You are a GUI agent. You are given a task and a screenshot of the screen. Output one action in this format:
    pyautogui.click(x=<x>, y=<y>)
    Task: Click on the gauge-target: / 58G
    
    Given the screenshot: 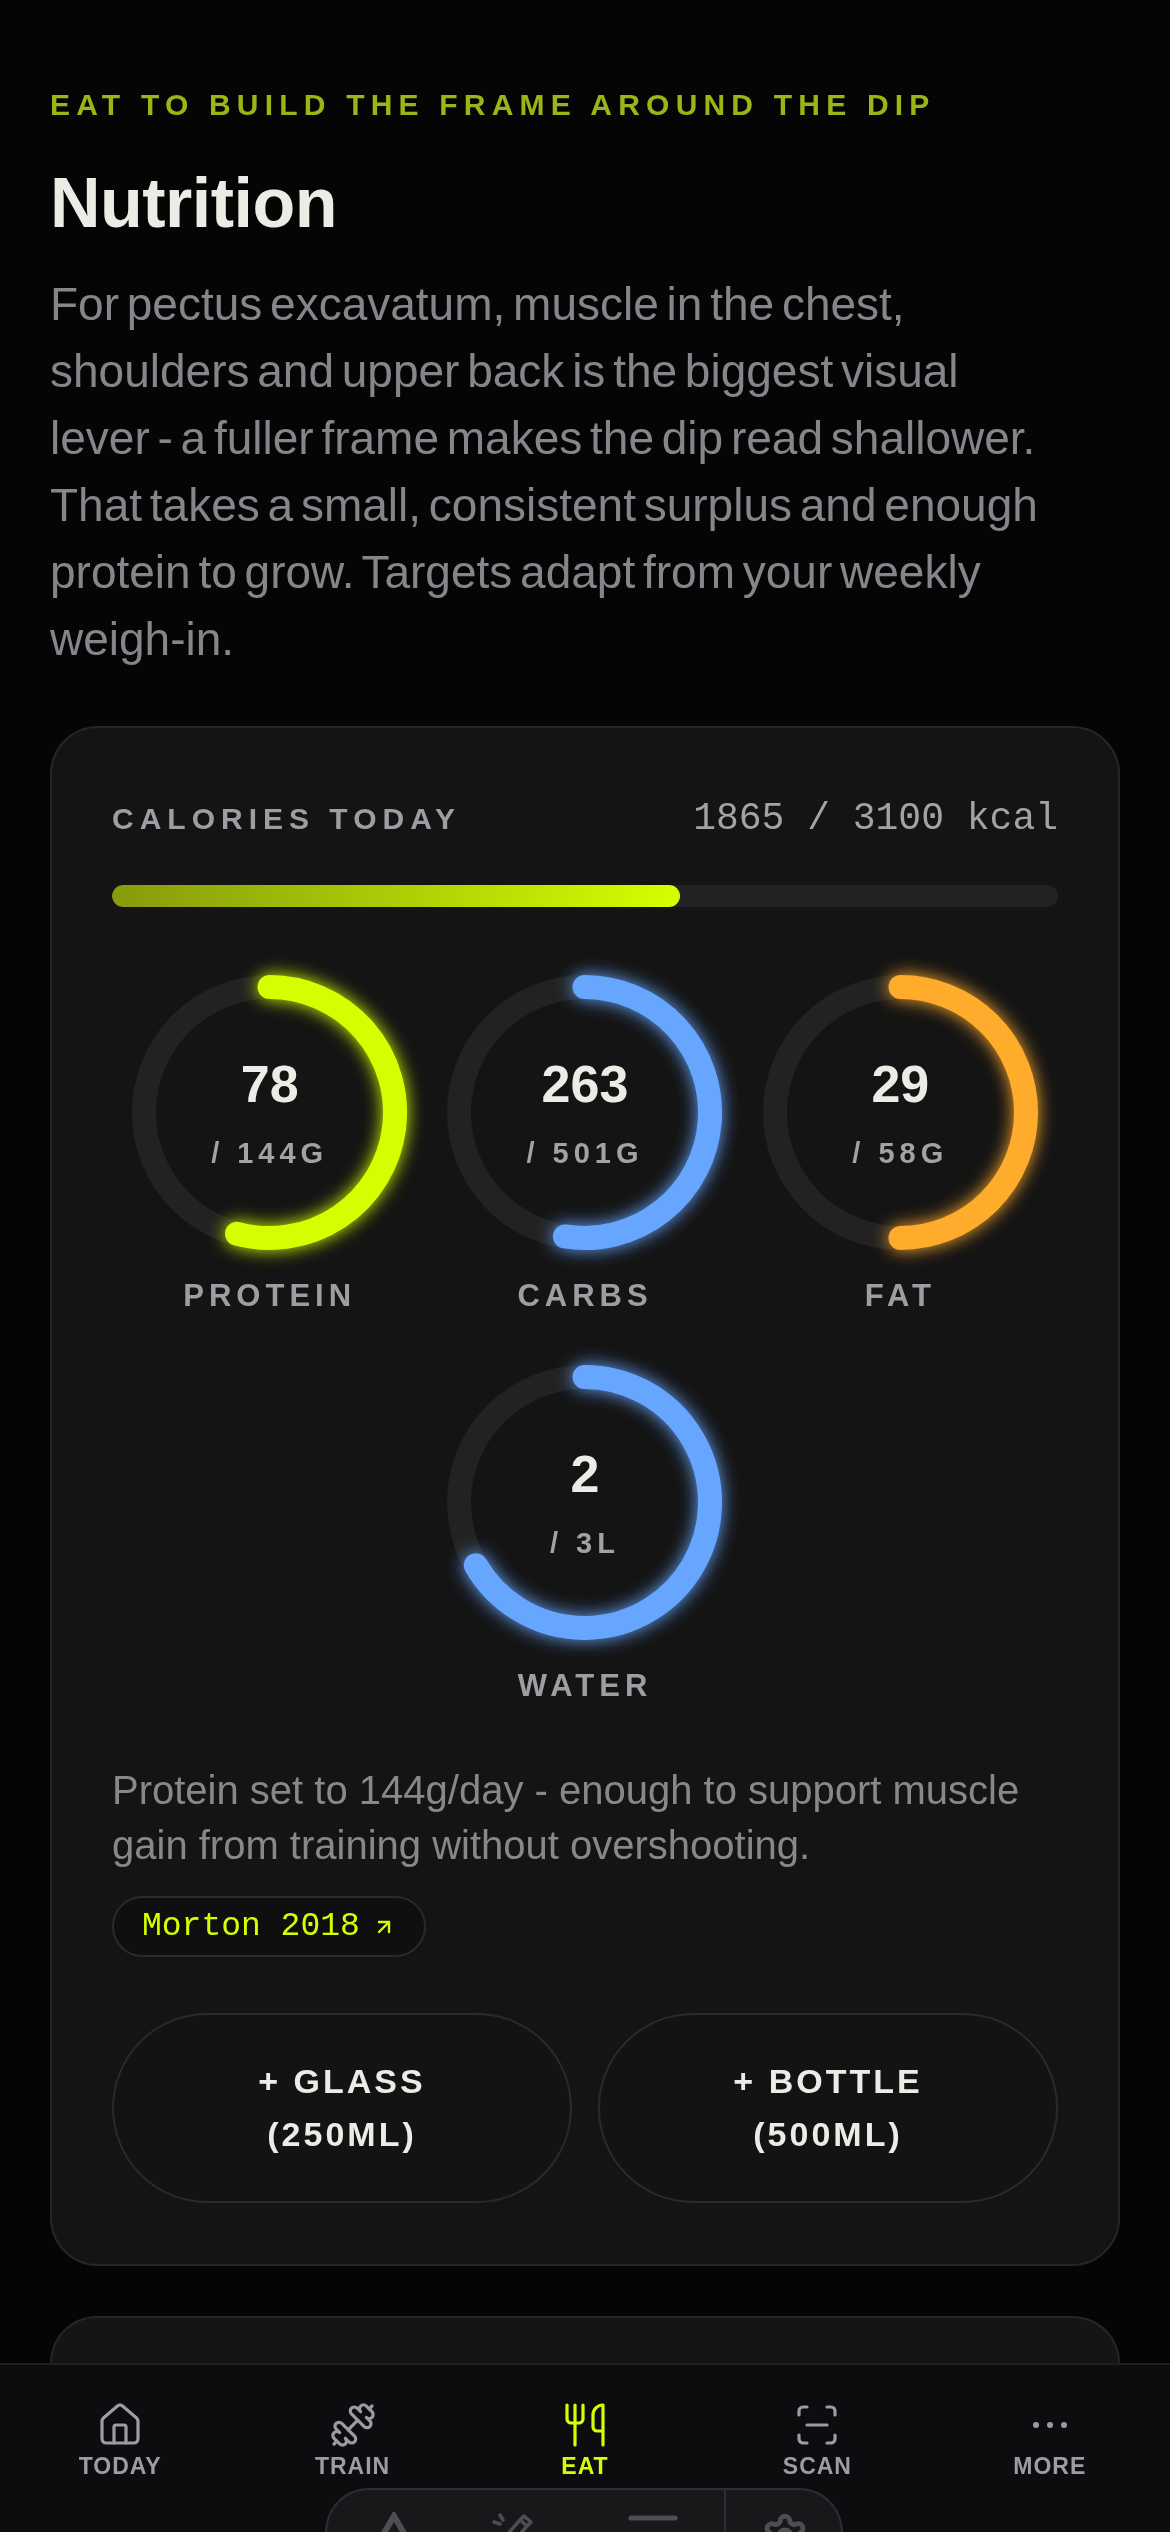 What is the action you would take?
    pyautogui.click(x=900, y=1152)
    